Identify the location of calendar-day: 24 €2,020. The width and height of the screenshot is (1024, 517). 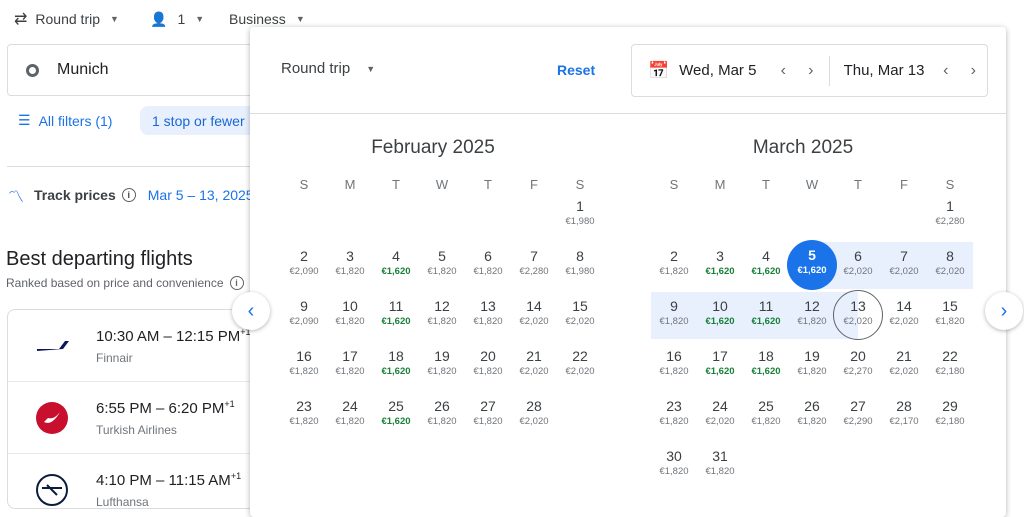
(720, 417).